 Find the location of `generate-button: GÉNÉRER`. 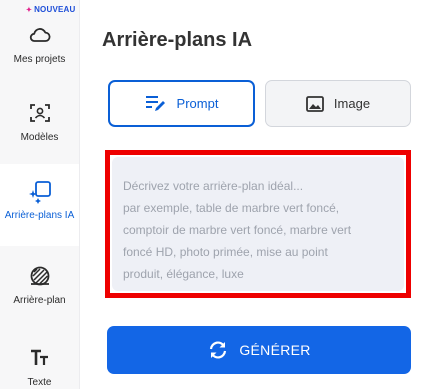

generate-button: GÉNÉRER is located at coordinates (259, 350).